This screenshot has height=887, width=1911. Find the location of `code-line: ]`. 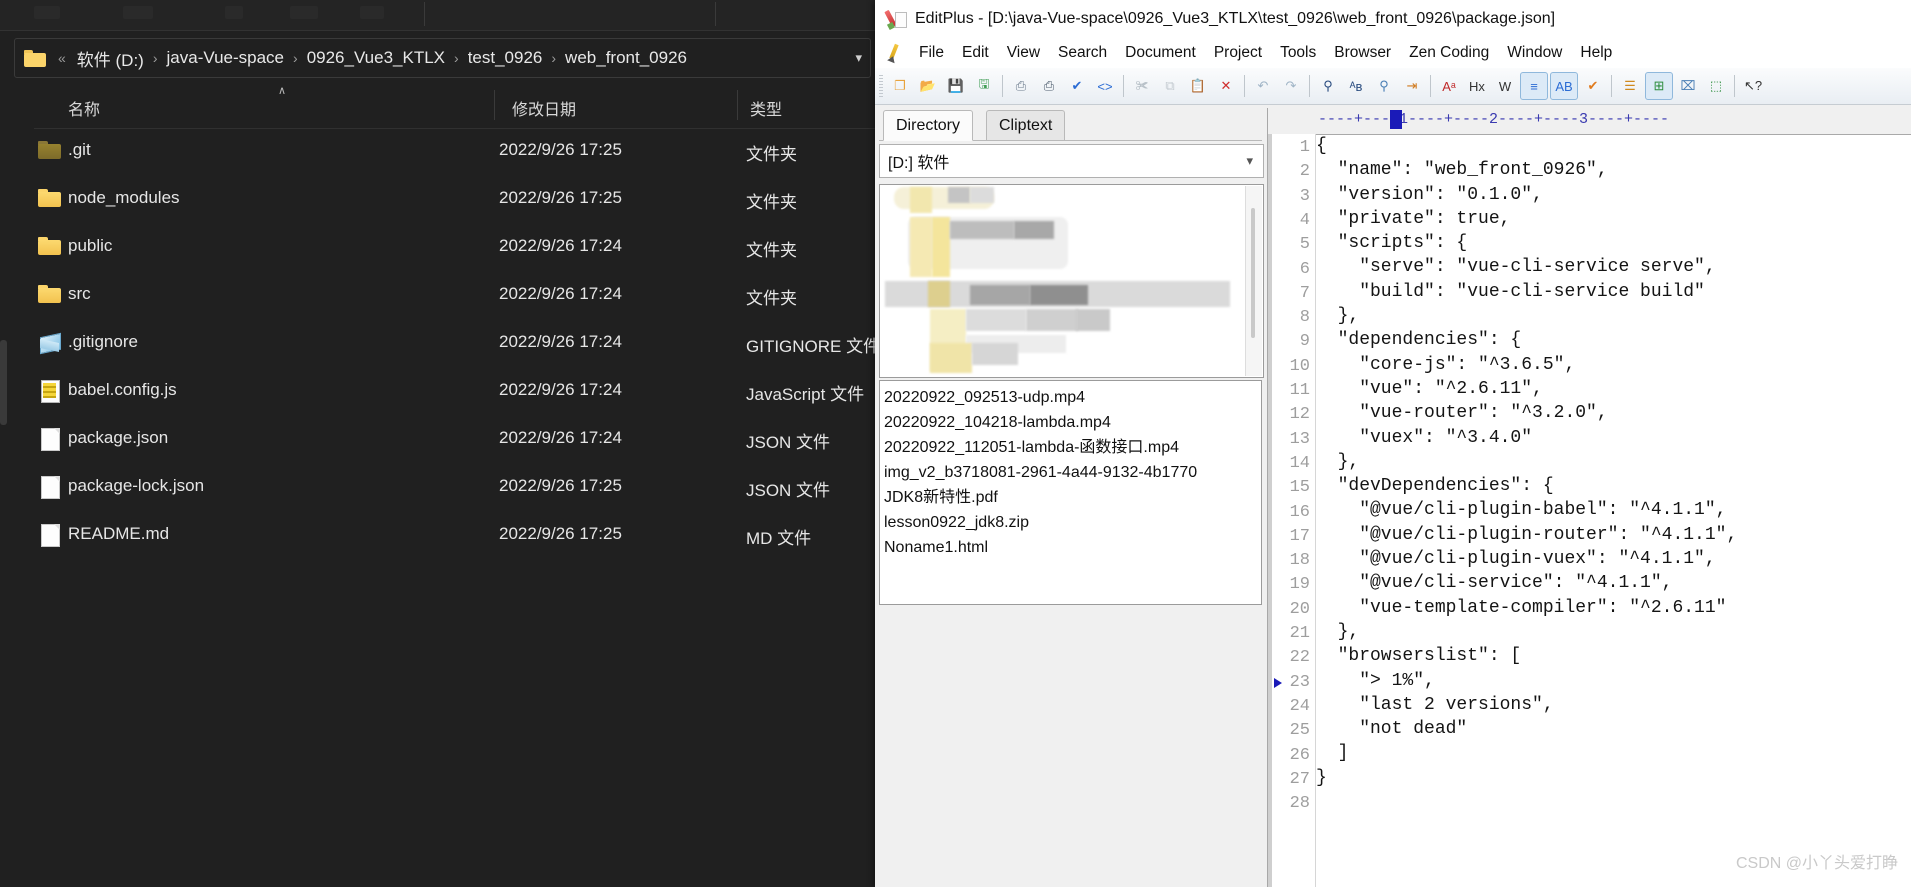

code-line: ] is located at coordinates (1613, 753).